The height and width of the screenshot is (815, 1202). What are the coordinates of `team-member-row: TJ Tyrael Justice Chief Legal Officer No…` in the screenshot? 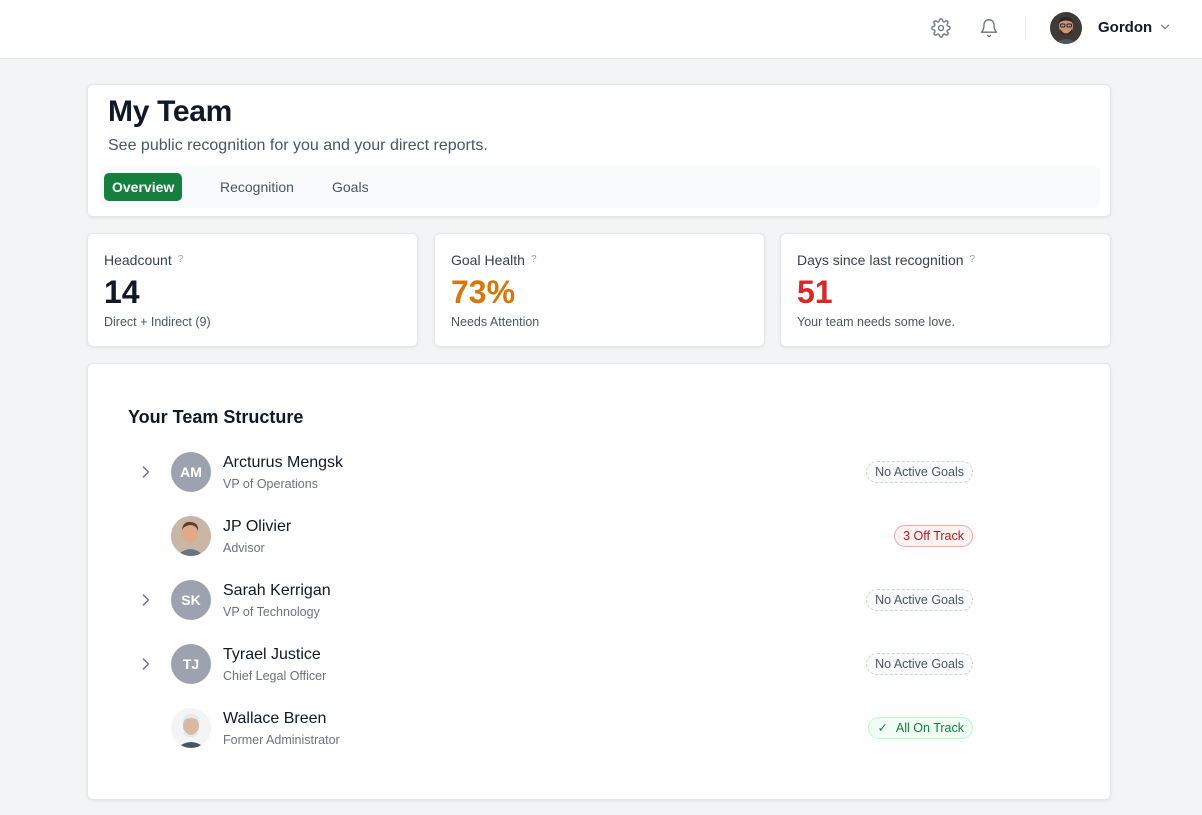 It's located at (600, 664).